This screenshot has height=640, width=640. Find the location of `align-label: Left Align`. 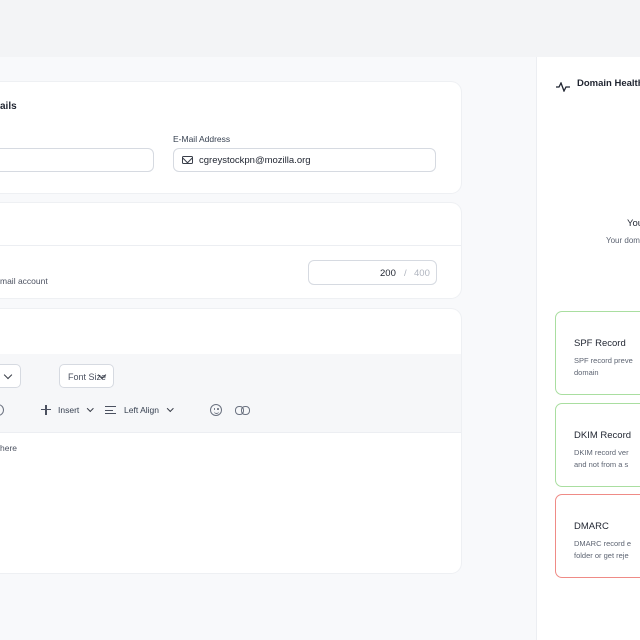

align-label: Left Align is located at coordinates (141, 410).